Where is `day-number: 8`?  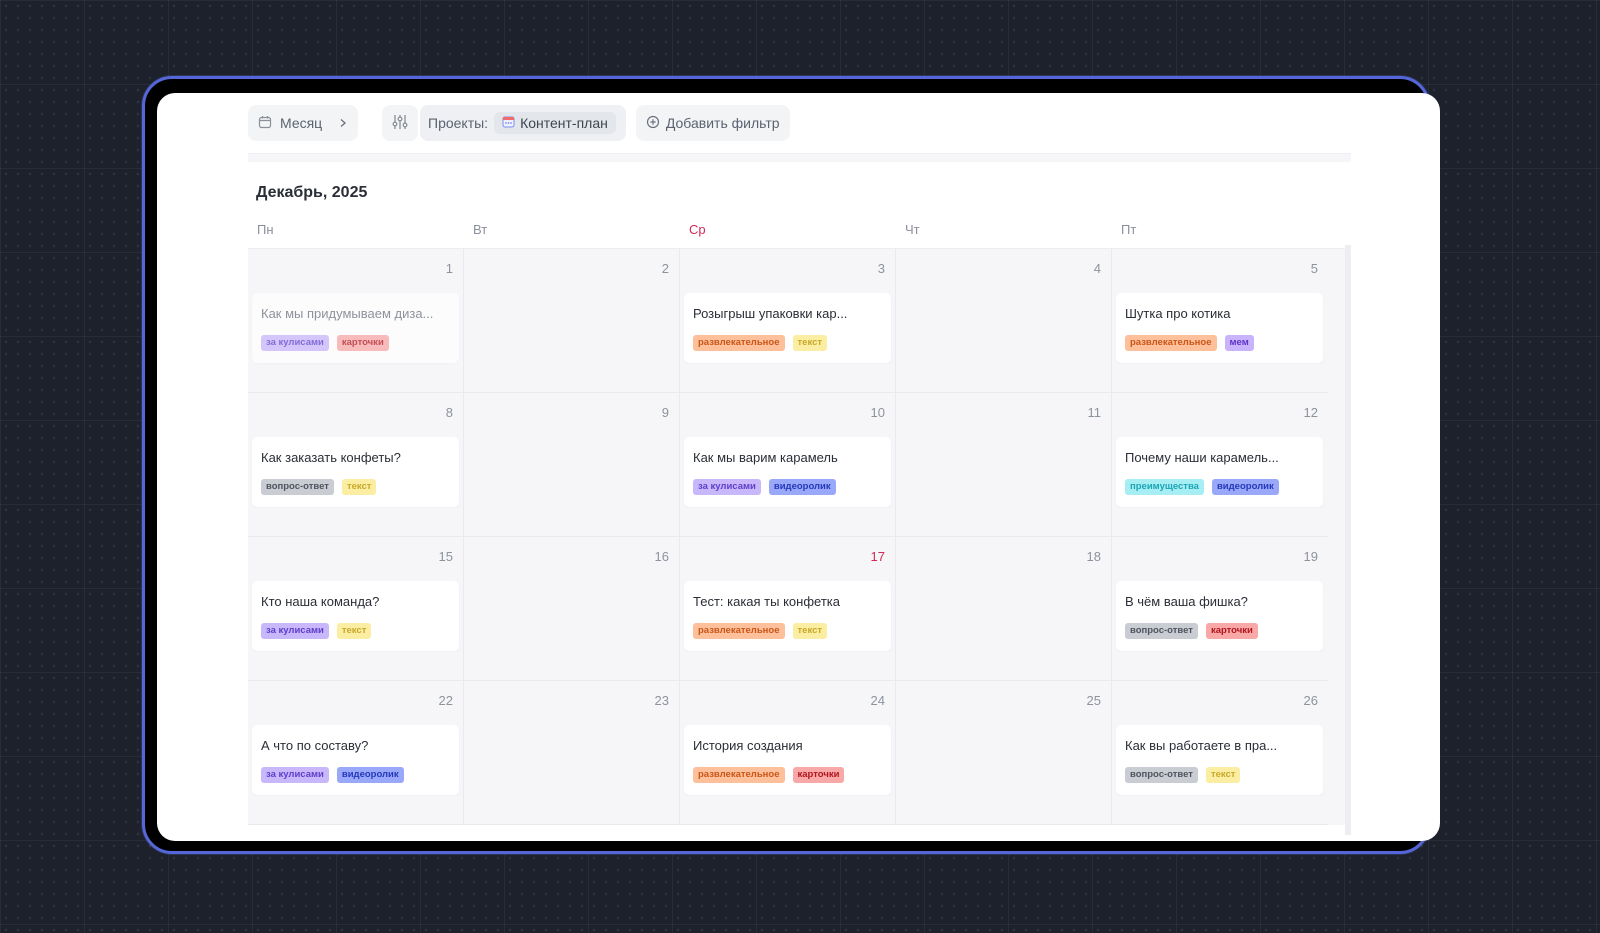 day-number: 8 is located at coordinates (449, 412).